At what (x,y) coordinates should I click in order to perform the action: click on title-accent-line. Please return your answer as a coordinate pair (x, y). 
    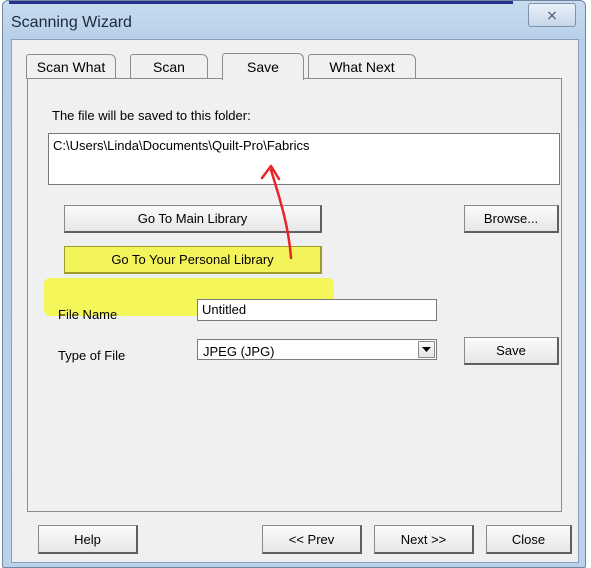
    Looking at the image, I should click on (261, 2).